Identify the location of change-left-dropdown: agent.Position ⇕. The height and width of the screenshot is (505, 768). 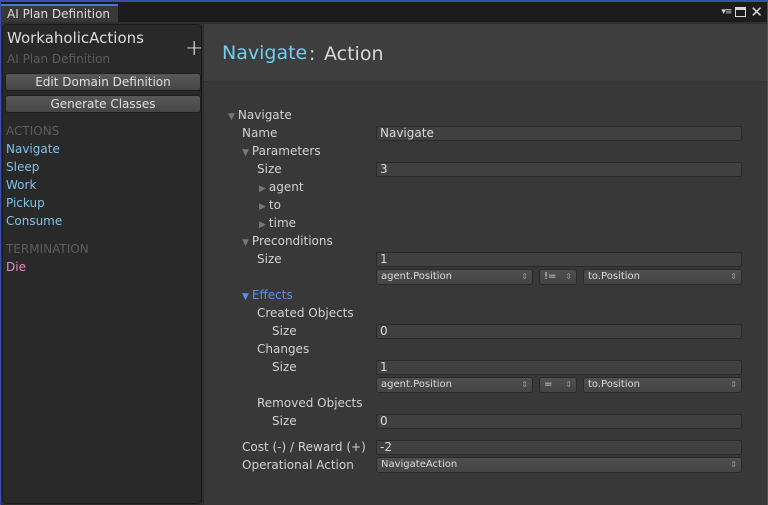
(454, 385).